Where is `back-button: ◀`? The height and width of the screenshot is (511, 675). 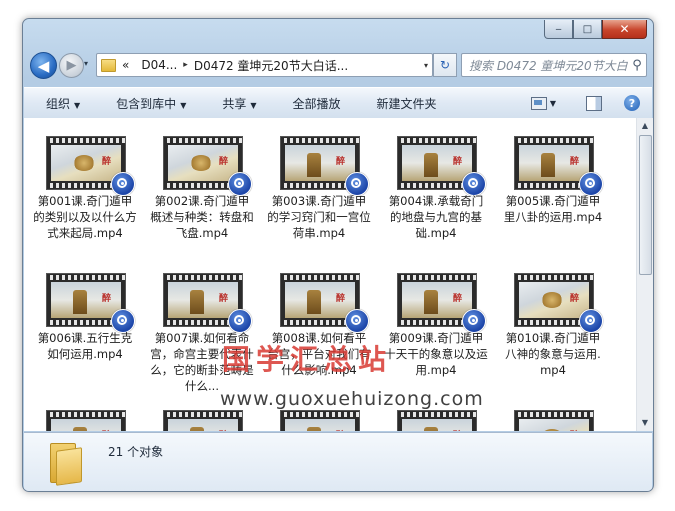
back-button: ◀ is located at coordinates (43, 65).